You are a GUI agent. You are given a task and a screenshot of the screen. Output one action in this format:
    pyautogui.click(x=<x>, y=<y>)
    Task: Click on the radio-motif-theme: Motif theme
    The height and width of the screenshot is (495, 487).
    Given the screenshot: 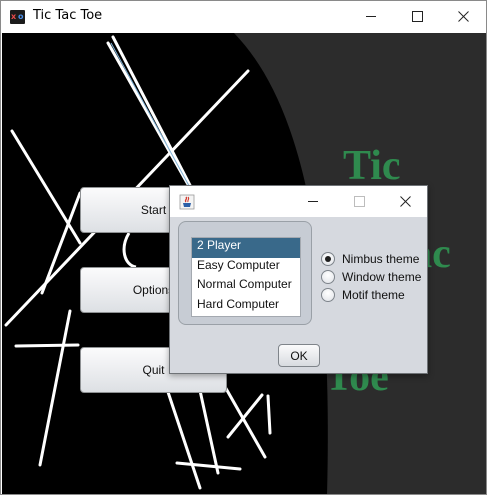 What is the action you would take?
    pyautogui.click(x=363, y=294)
    